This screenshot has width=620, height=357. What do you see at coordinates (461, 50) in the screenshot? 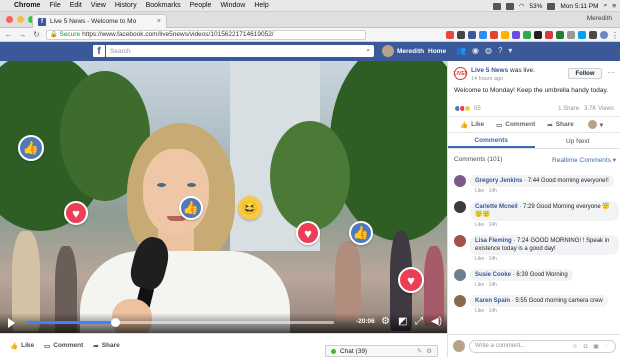
I see `friend-requests-icon: 👥` at bounding box center [461, 50].